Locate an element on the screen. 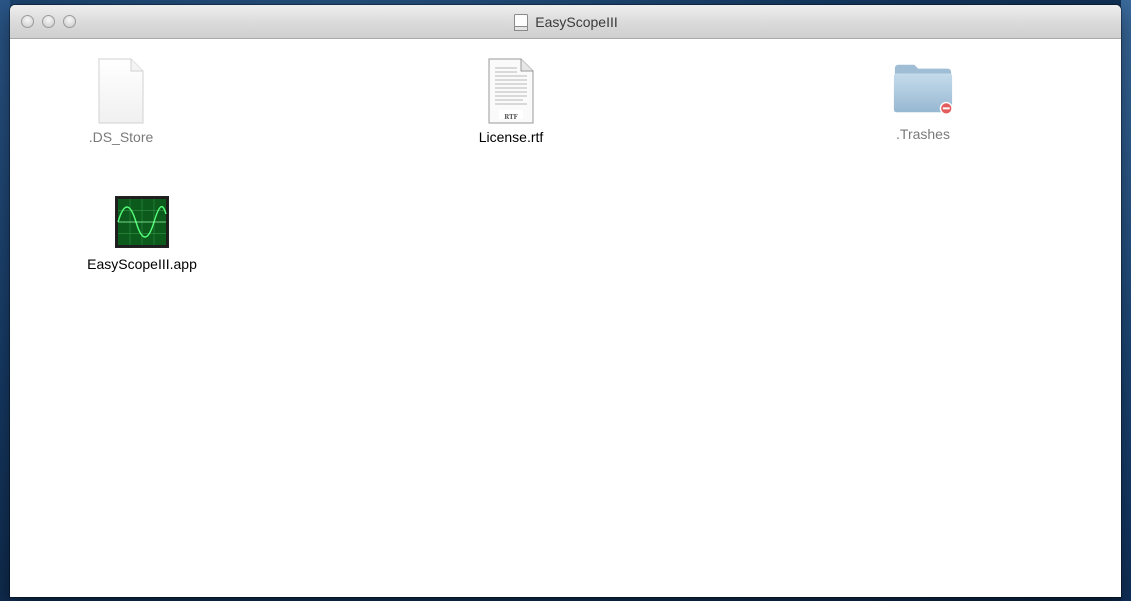 The image size is (1131, 601). desktop-background-left is located at coordinates (5, 300).